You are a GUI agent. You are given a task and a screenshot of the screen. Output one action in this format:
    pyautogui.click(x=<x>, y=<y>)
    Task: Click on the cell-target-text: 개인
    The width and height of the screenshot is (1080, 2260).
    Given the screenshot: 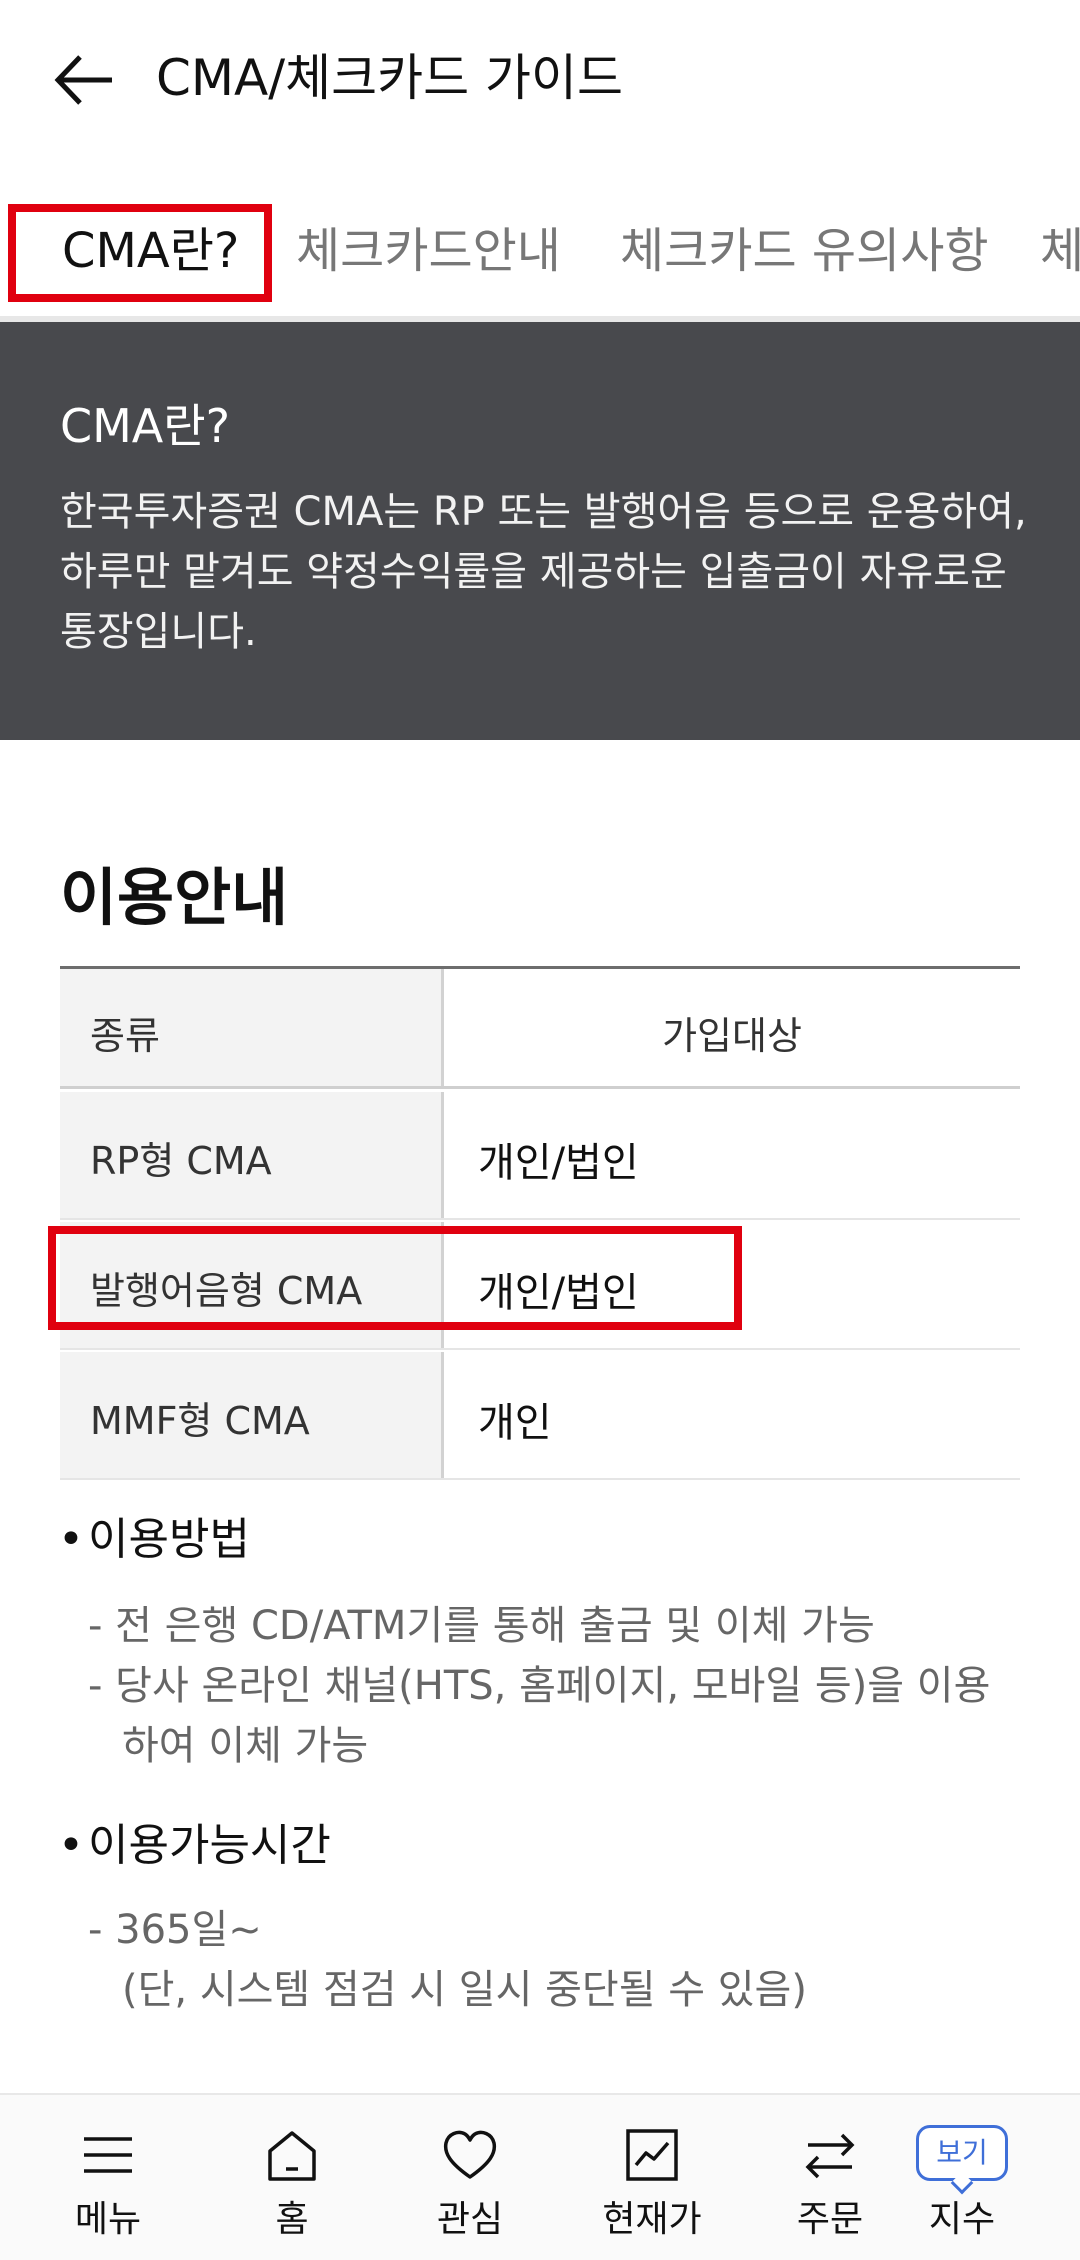 What is the action you would take?
    pyautogui.click(x=515, y=1423)
    